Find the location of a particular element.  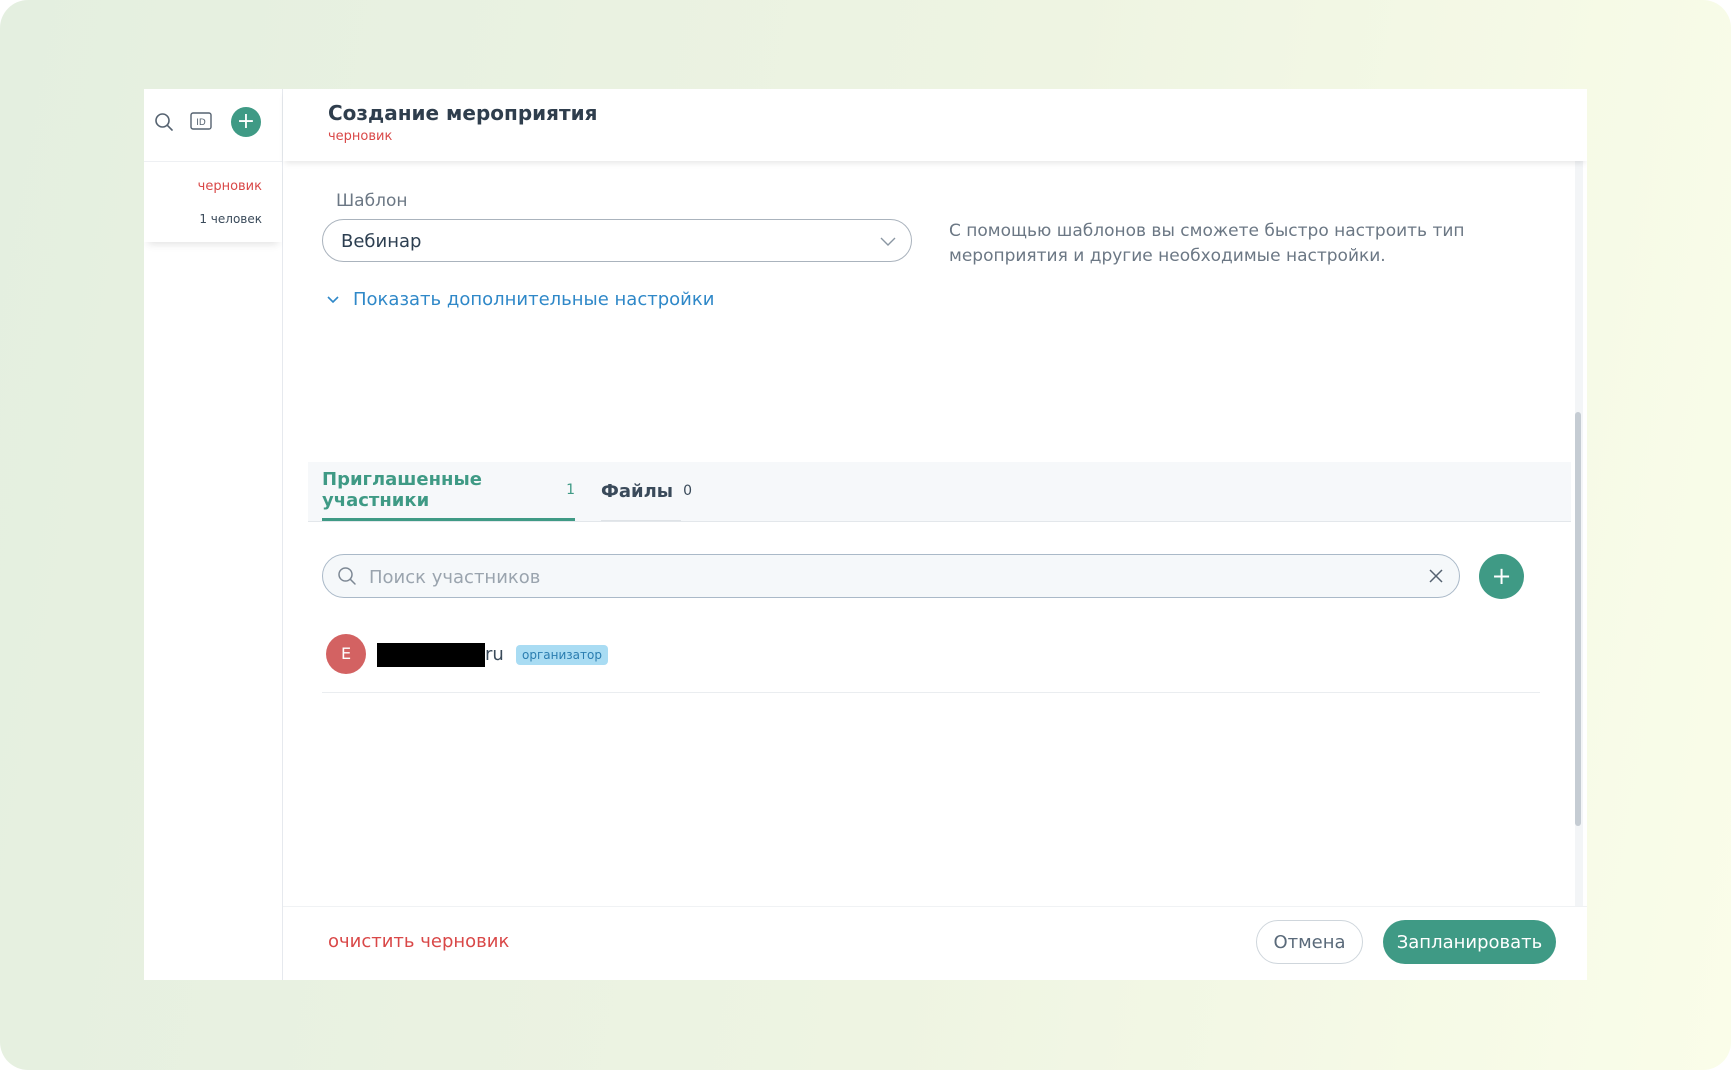

template-value: Вебинар is located at coordinates (381, 241).